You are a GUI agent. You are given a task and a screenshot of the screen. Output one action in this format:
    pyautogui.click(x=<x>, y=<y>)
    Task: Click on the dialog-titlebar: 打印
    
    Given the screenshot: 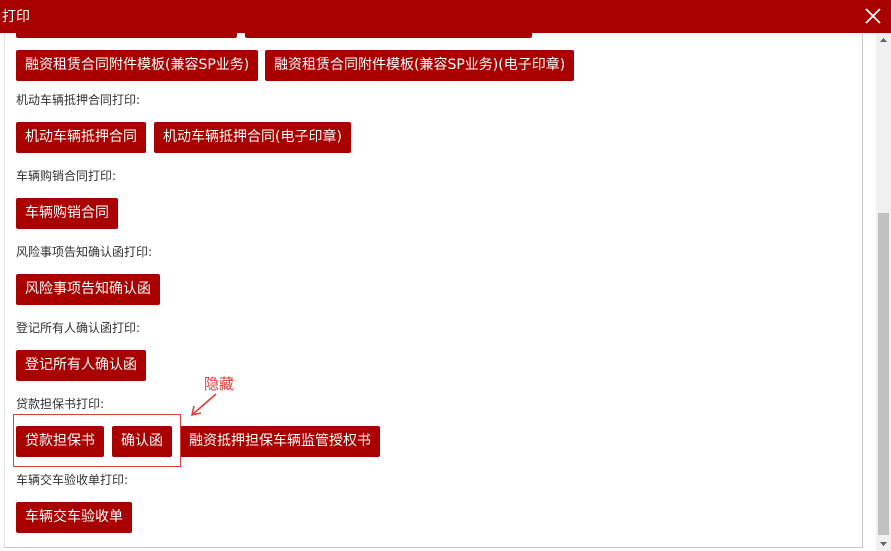 What is the action you would take?
    pyautogui.click(x=445, y=16)
    